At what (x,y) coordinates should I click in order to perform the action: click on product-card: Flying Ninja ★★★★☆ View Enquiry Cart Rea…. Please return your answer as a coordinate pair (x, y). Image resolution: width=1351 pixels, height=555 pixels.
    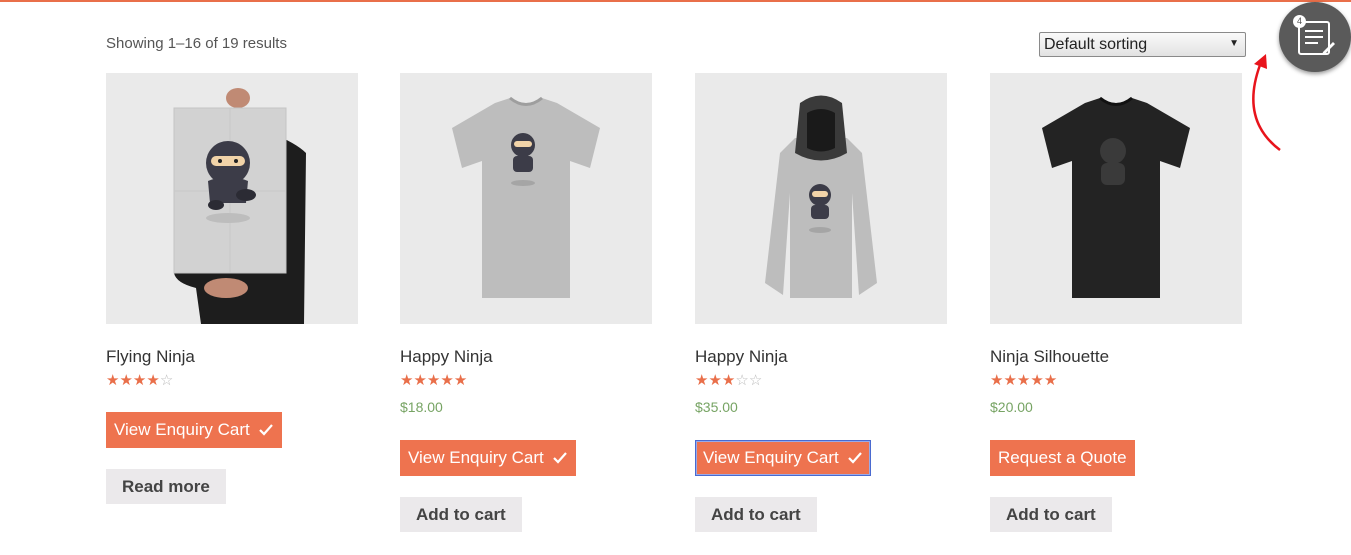
    Looking at the image, I should click on (232, 288).